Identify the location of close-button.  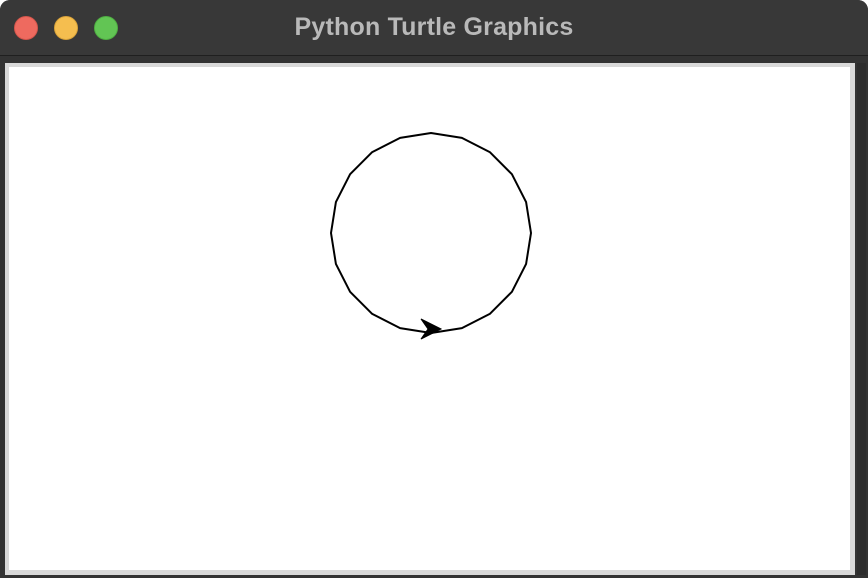
(26, 28).